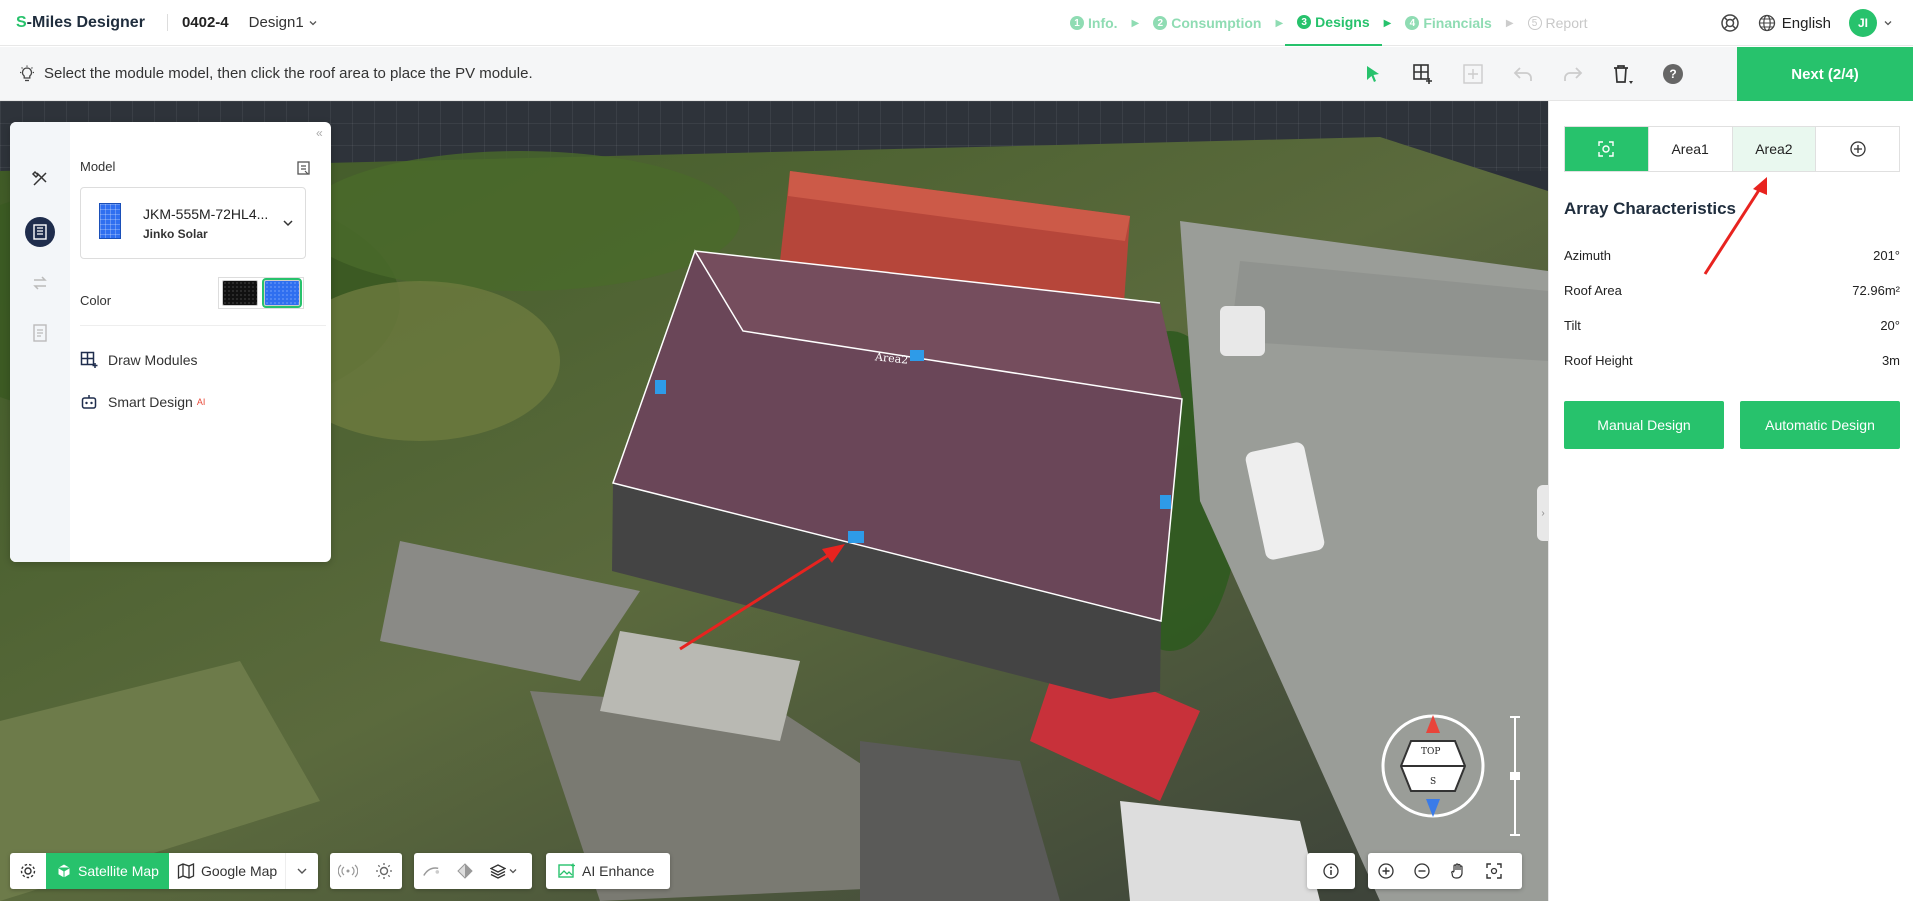  I want to click on step-label: Financials, so click(1457, 23).